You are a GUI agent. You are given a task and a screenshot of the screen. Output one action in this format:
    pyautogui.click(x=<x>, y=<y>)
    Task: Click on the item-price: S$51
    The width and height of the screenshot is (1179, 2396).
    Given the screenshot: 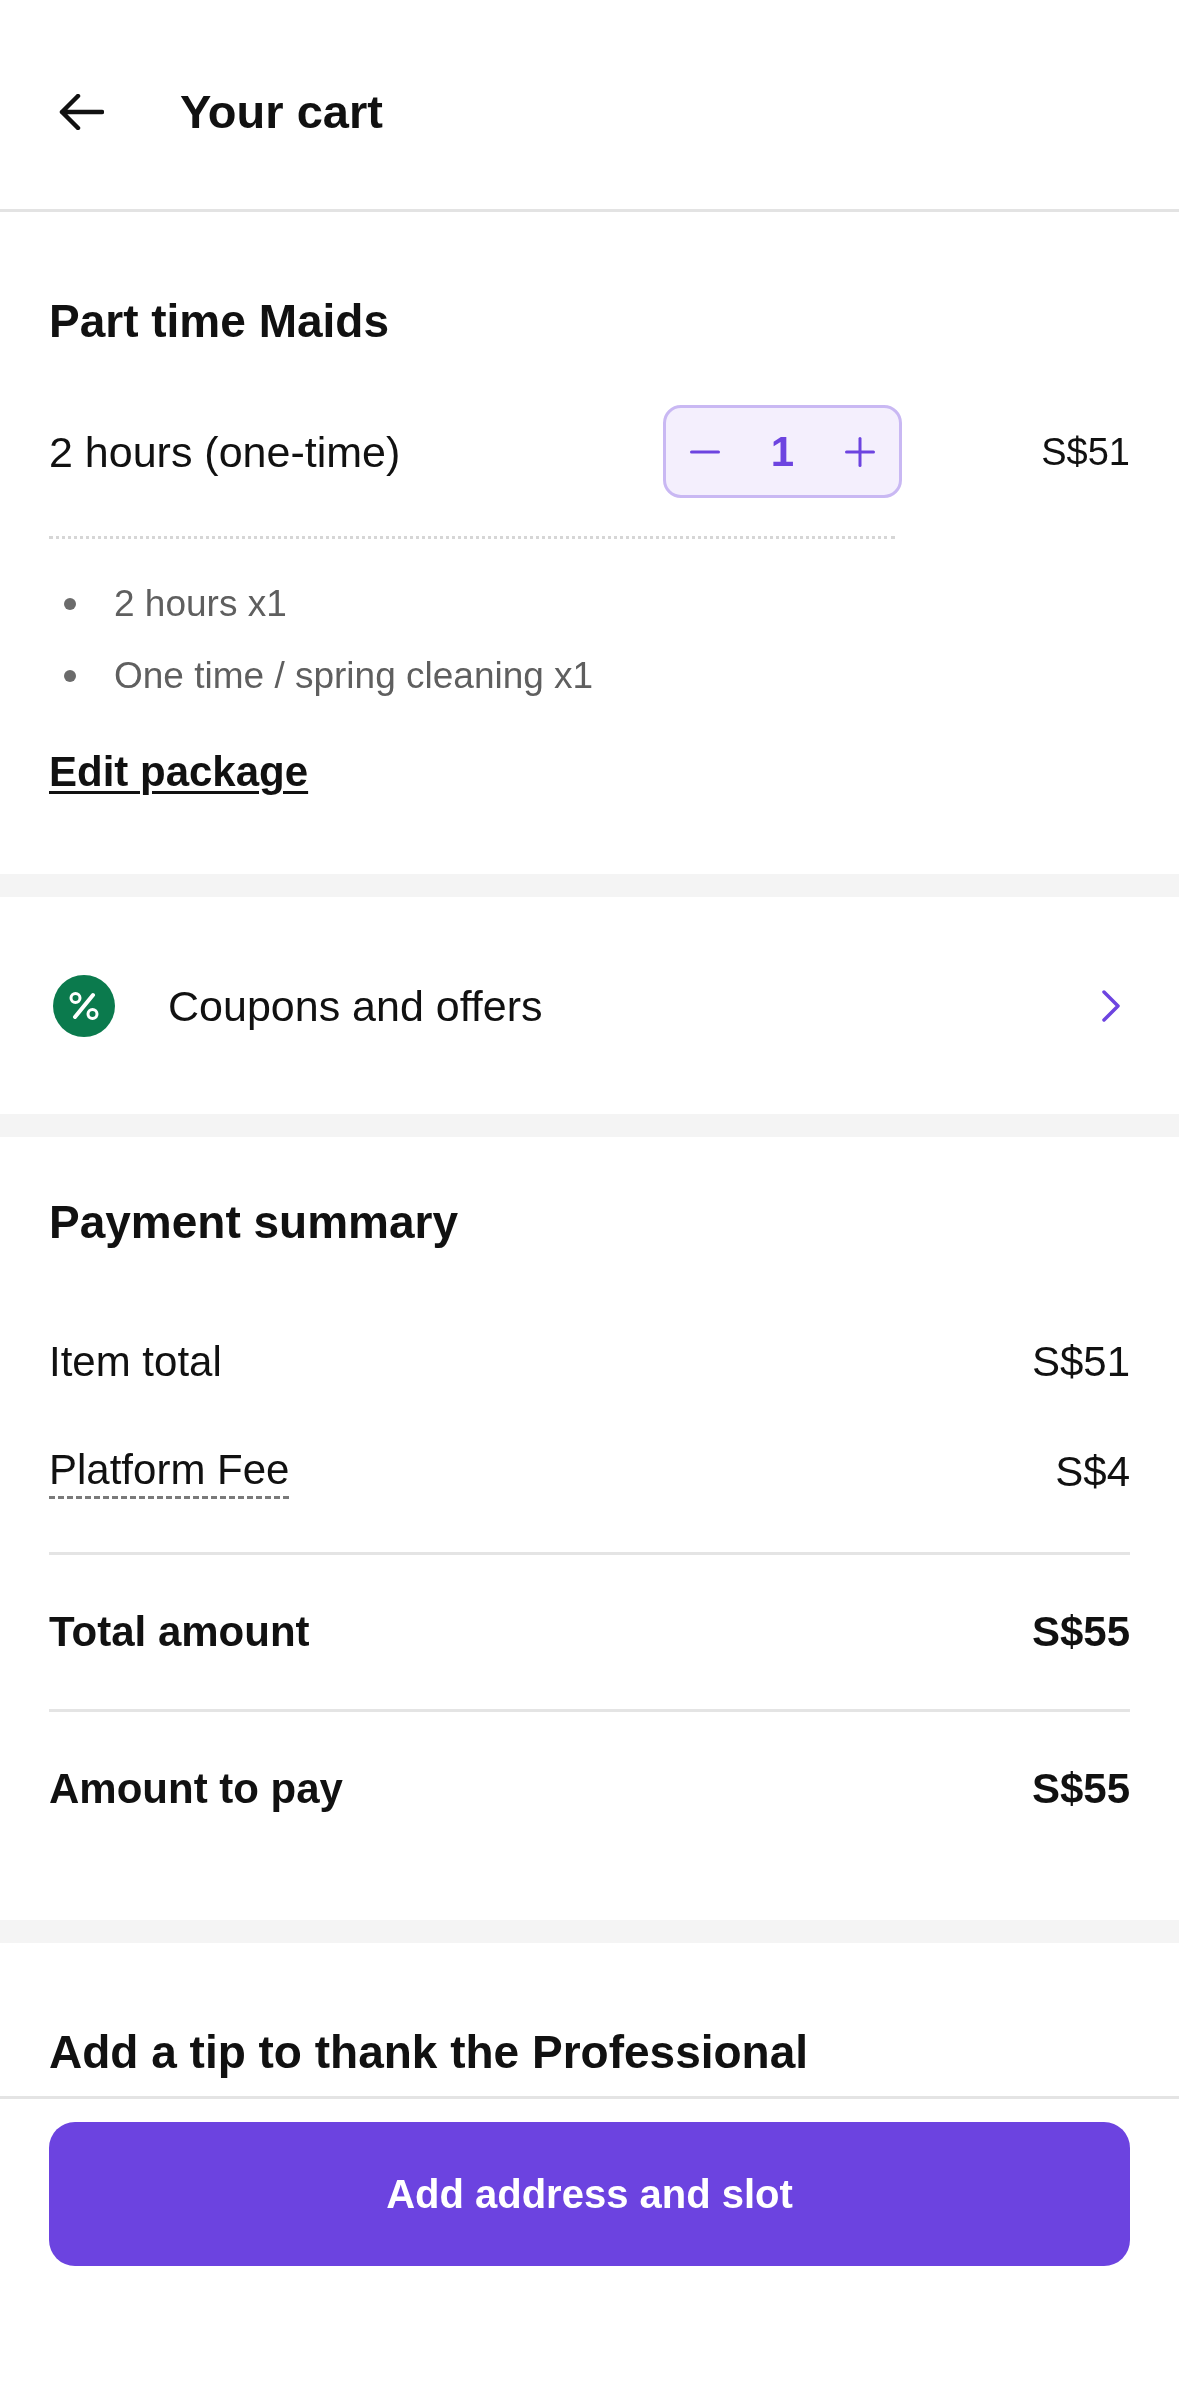 What is the action you would take?
    pyautogui.click(x=1085, y=452)
    